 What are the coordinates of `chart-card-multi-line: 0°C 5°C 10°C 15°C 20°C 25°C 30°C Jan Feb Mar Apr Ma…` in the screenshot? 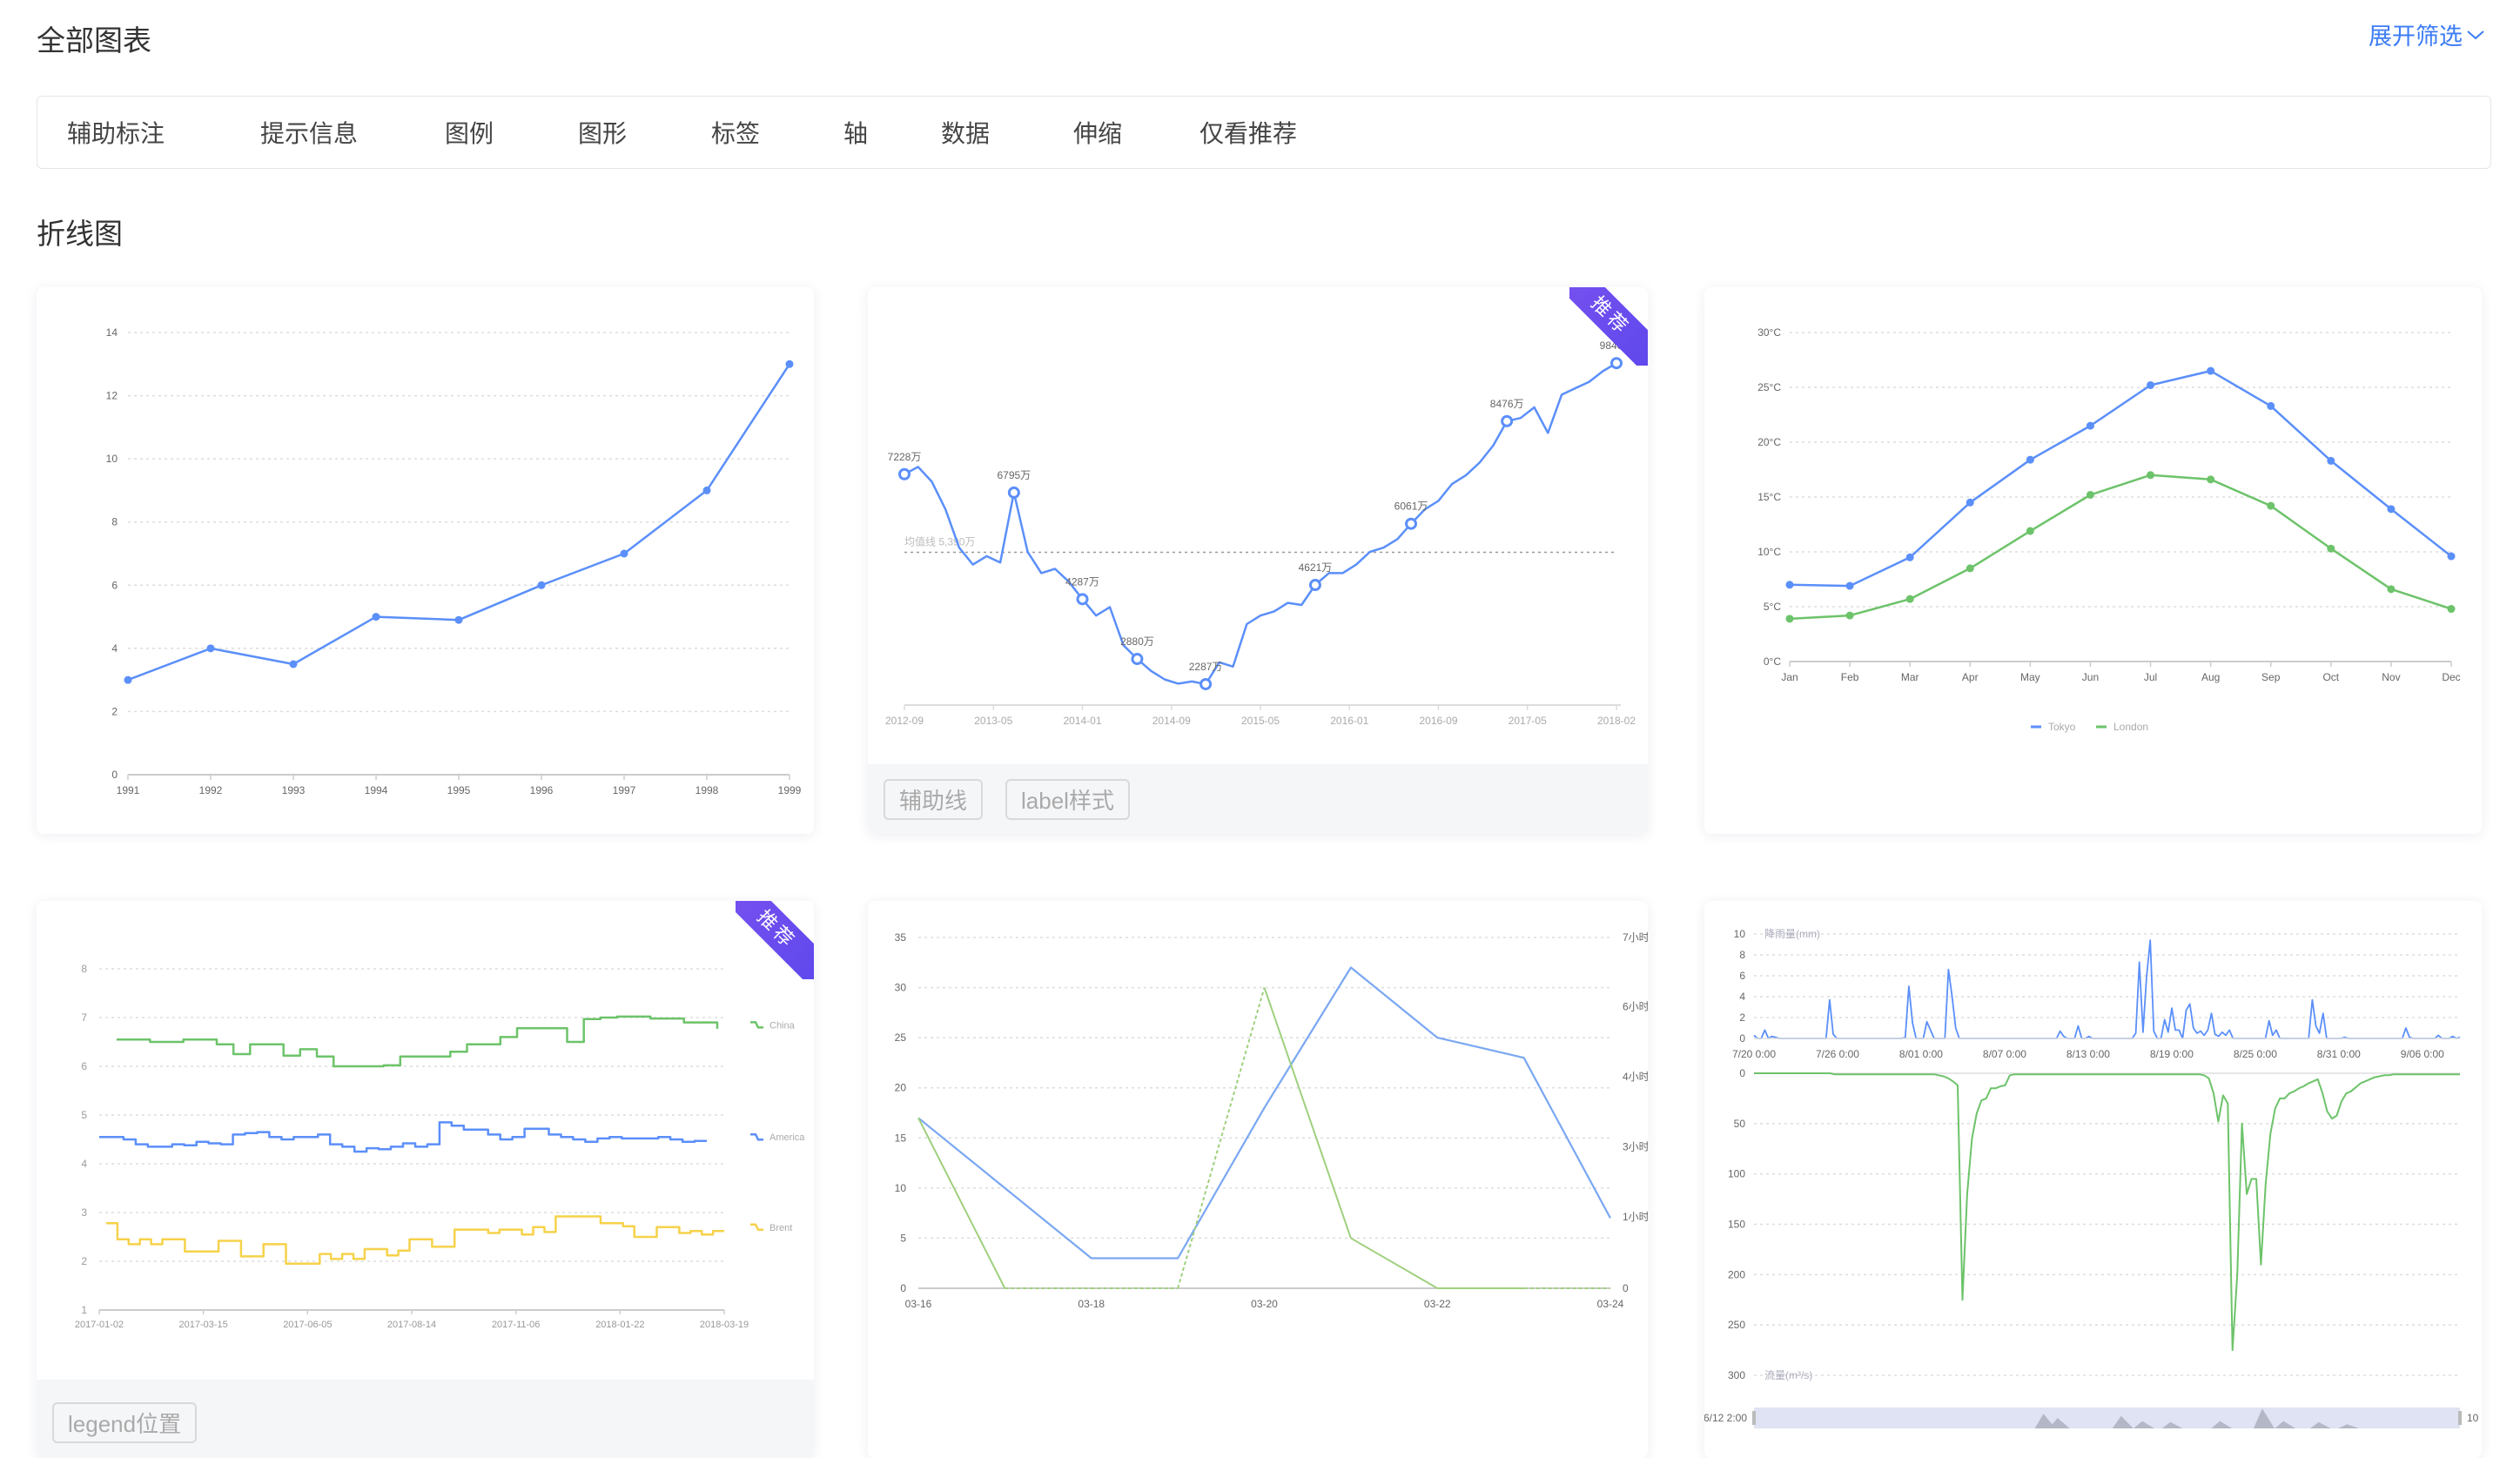 It's located at (2093, 560).